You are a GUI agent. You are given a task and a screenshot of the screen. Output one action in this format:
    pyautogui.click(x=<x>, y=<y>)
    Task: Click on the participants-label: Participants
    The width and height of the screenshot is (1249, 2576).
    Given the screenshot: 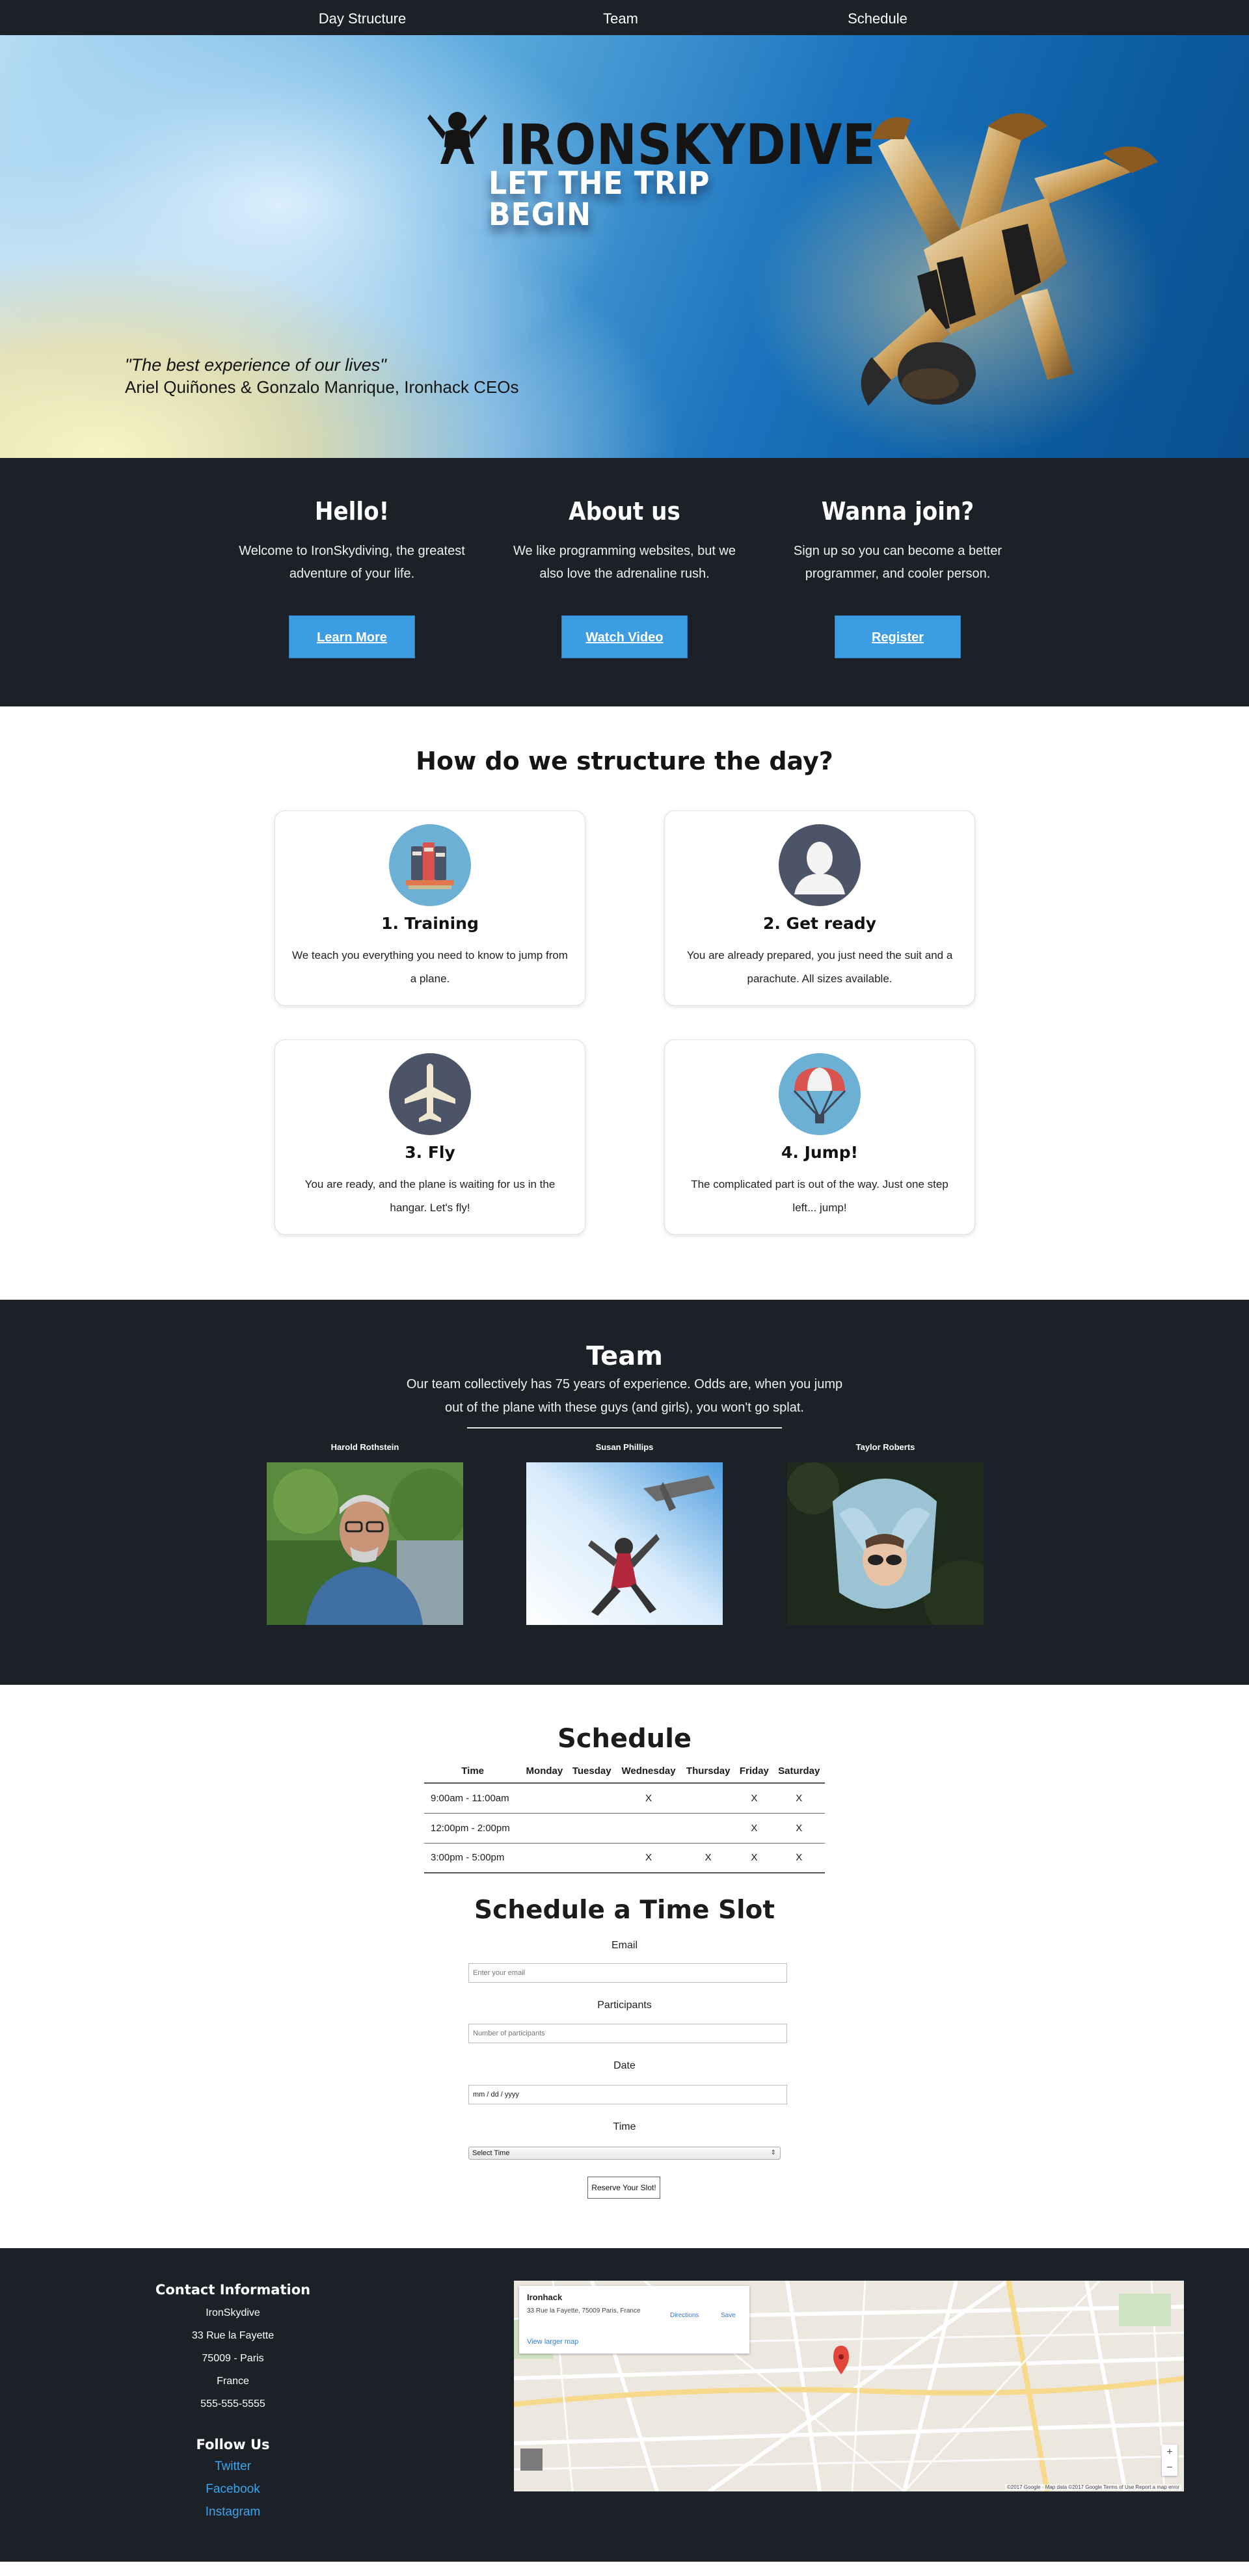 What is the action you would take?
    pyautogui.click(x=624, y=2006)
    